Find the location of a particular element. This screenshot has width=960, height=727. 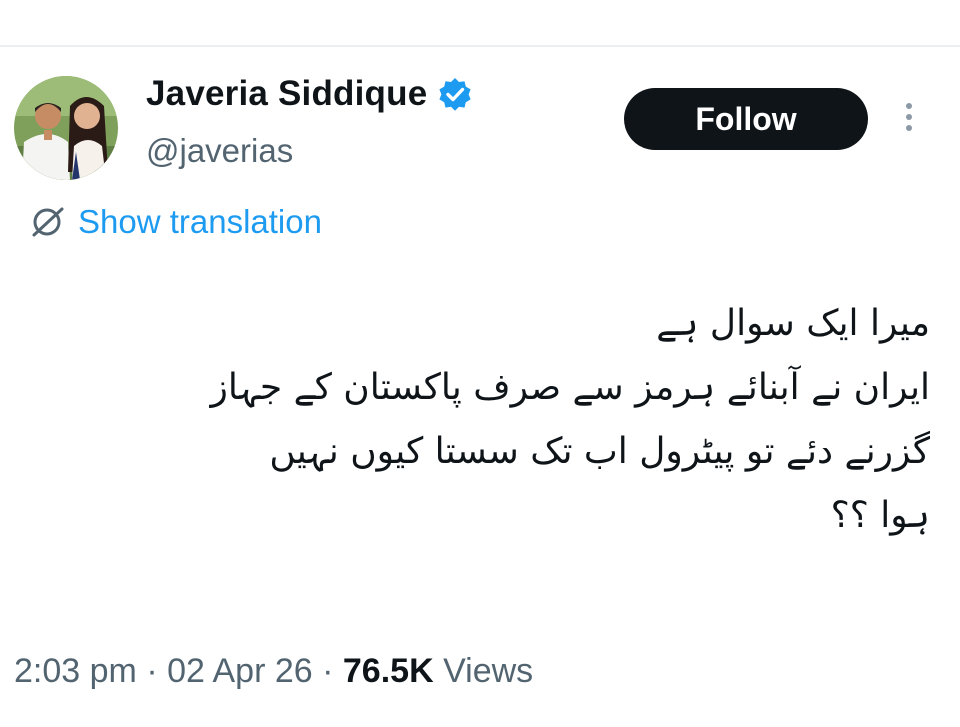

more-vertical-icon is located at coordinates (909, 120).